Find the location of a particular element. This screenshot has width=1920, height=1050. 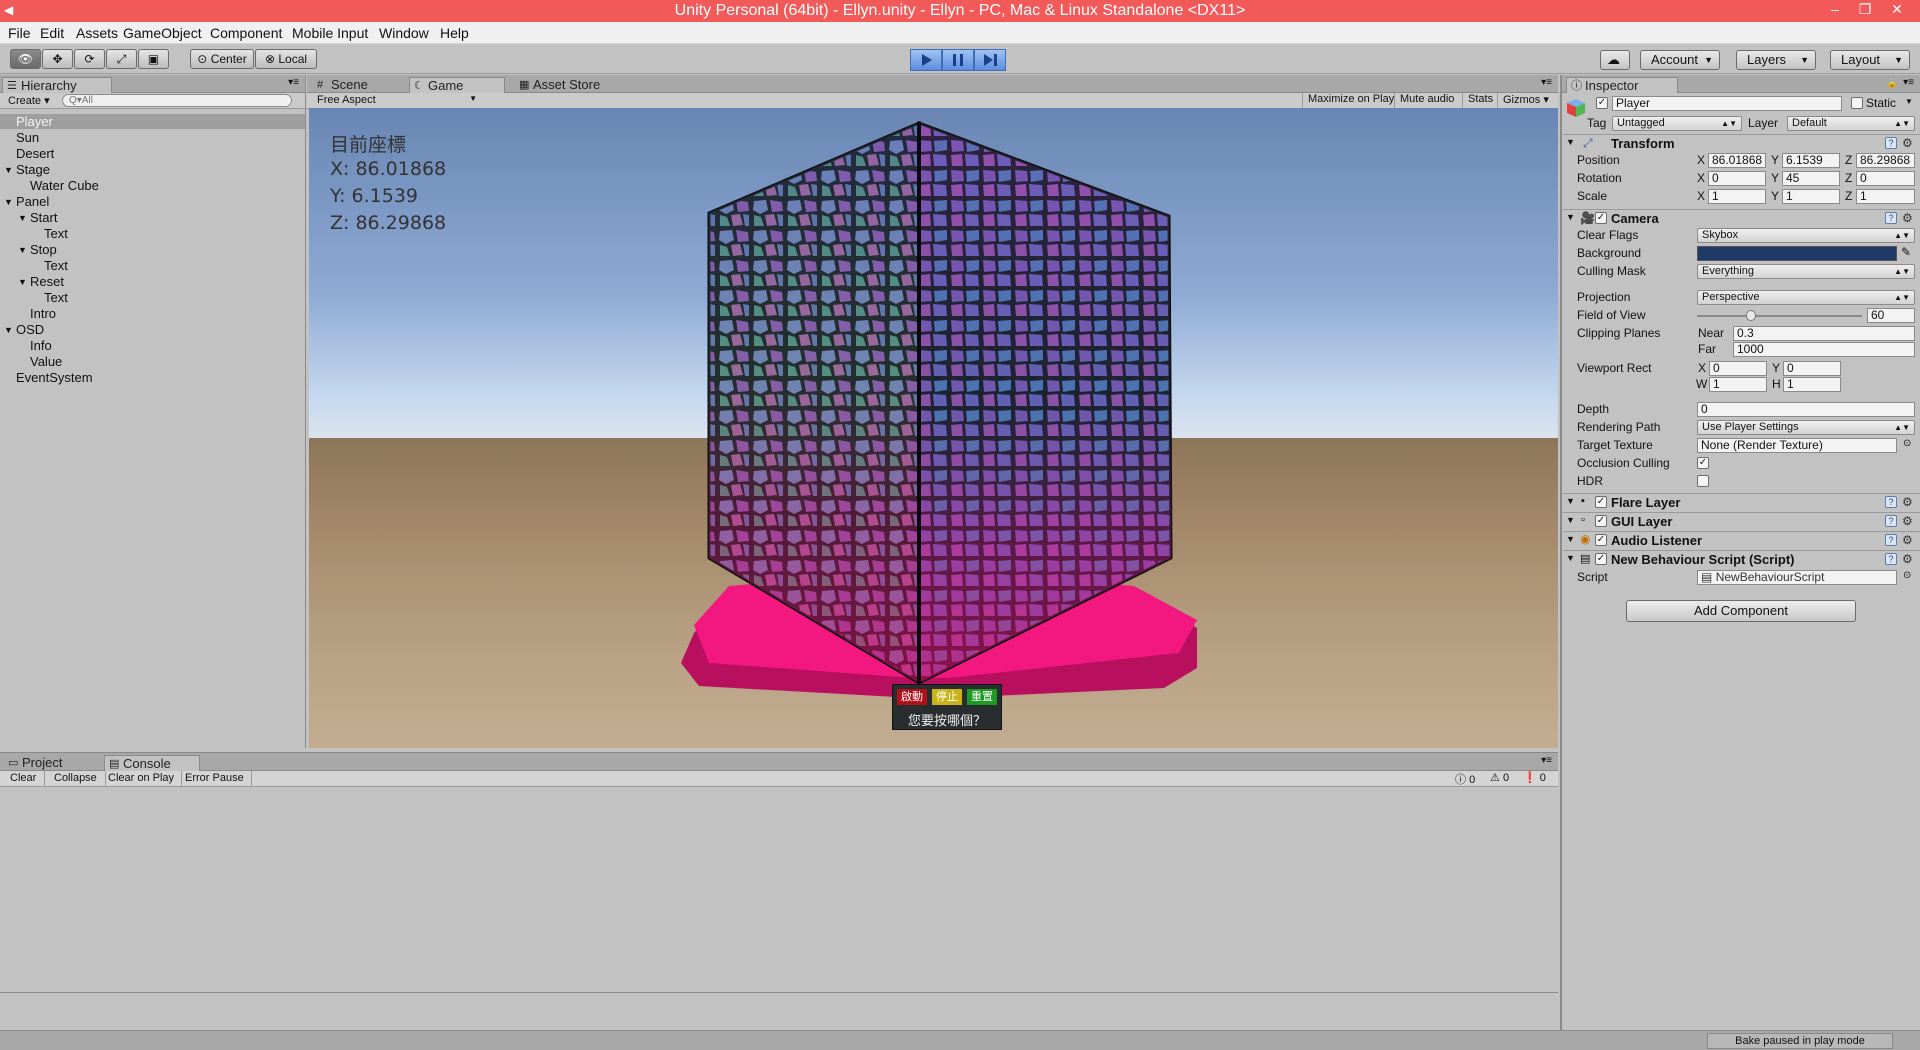

tab-project: ▭ Project is located at coordinates (52, 763).